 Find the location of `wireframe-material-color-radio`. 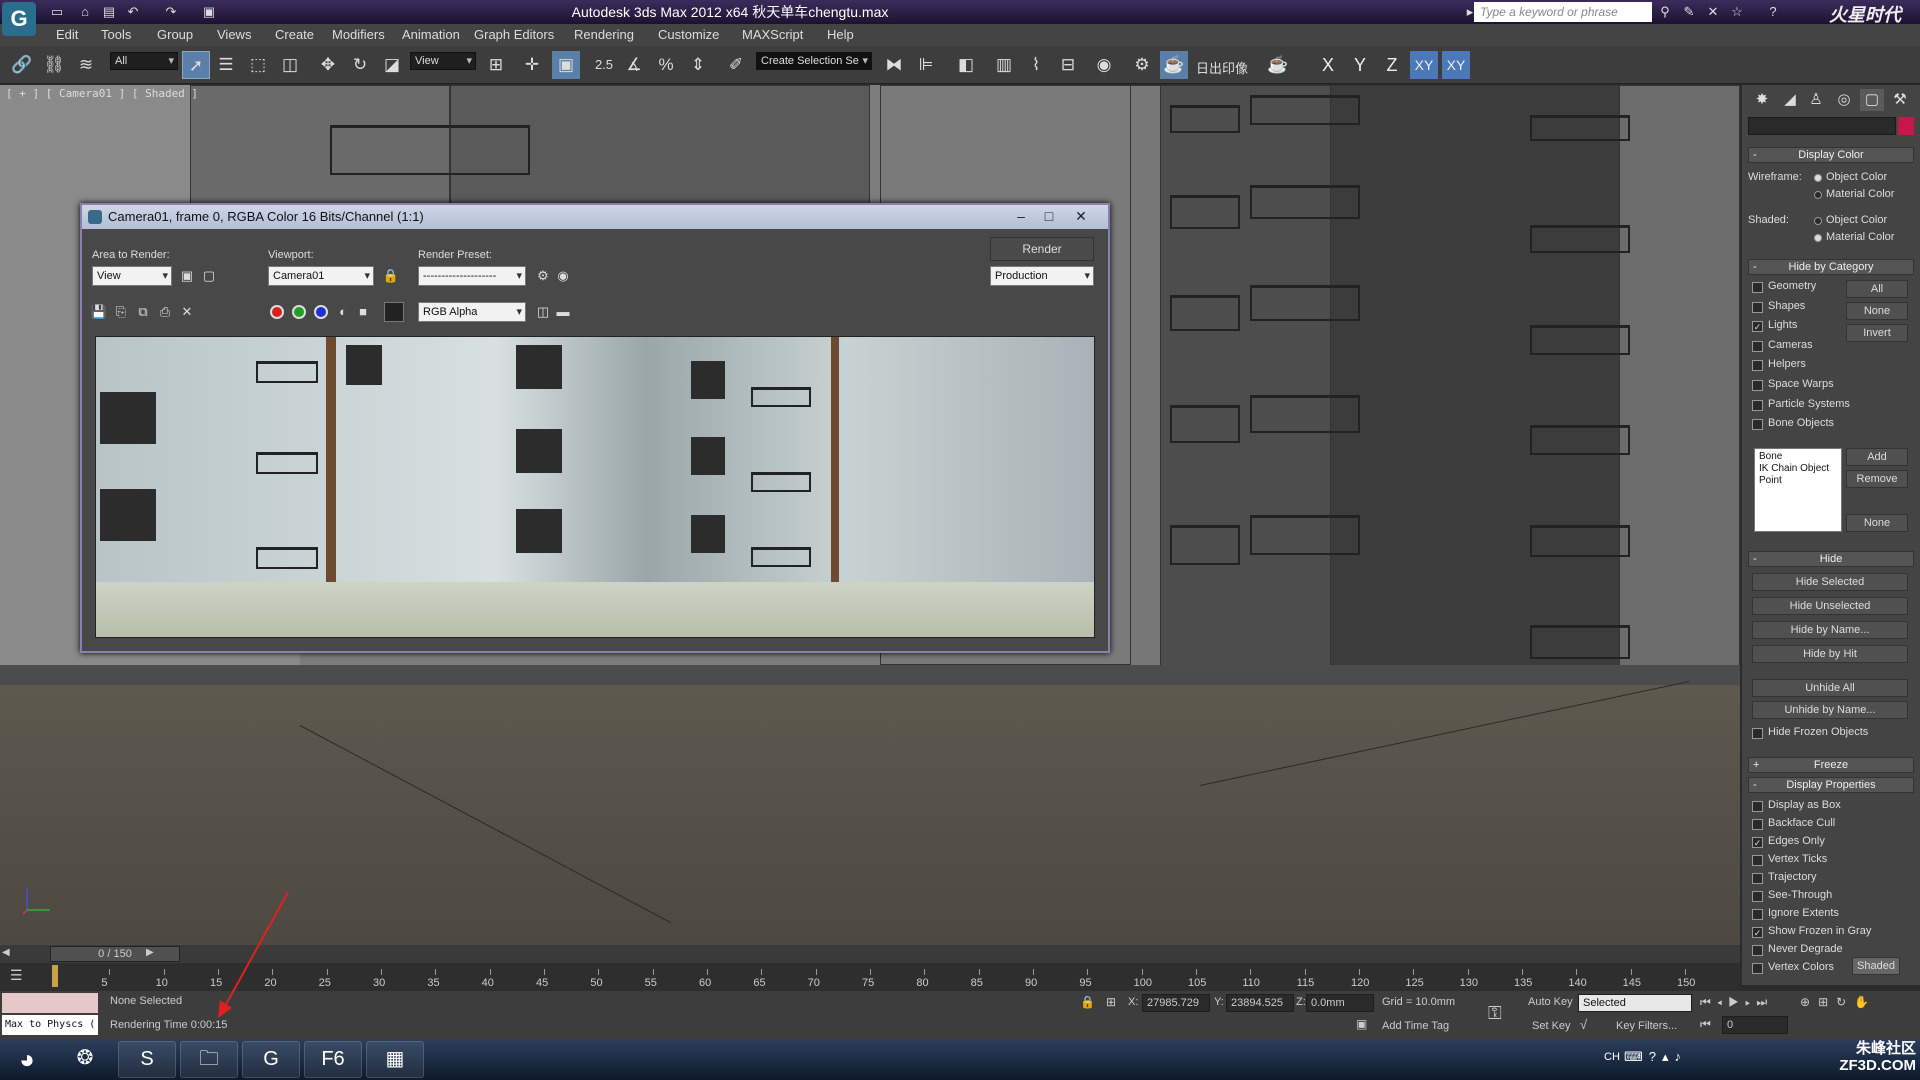

wireframe-material-color-radio is located at coordinates (1818, 195).